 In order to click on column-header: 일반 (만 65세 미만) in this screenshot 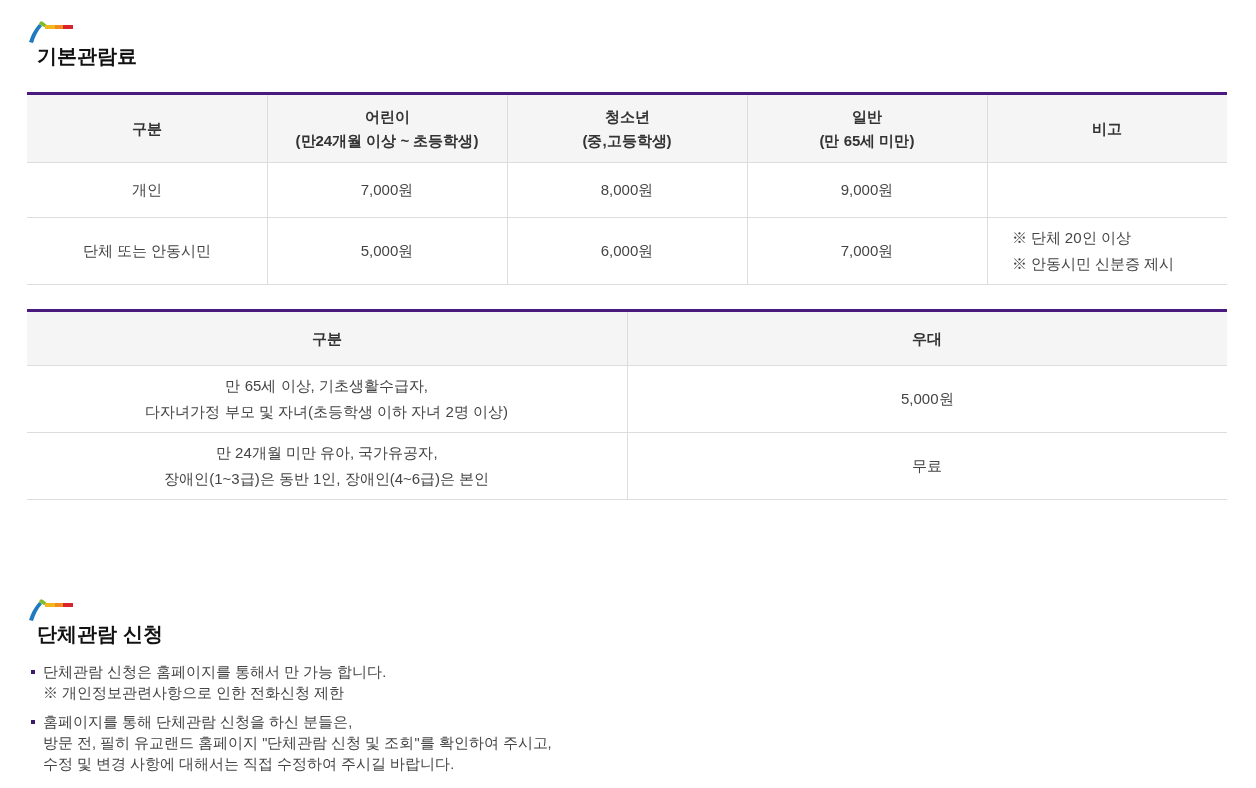, I will do `click(867, 128)`.